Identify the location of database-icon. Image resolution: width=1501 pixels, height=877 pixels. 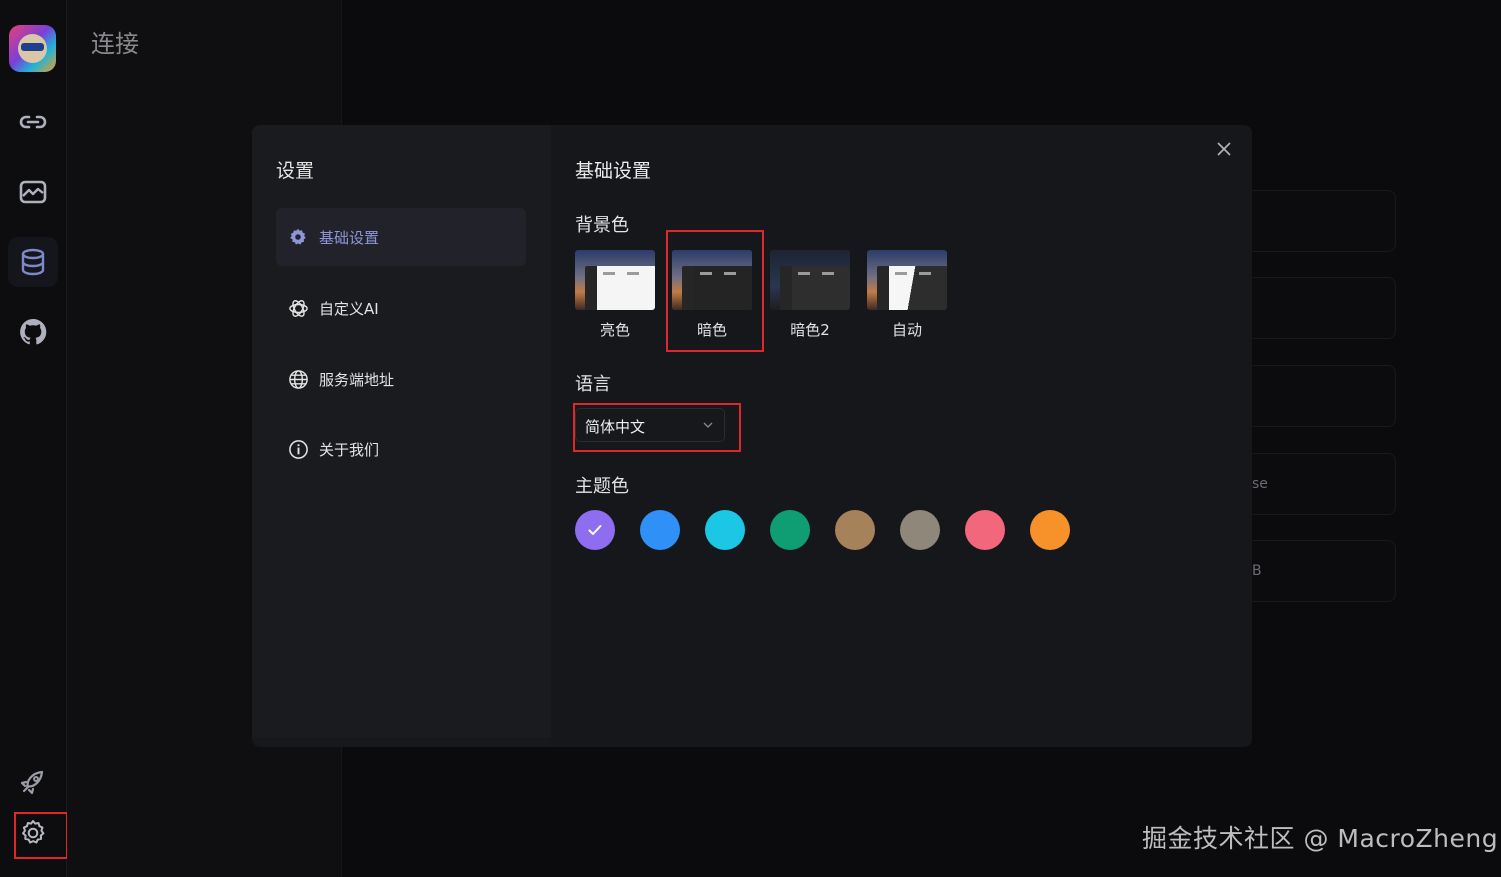
(33, 262).